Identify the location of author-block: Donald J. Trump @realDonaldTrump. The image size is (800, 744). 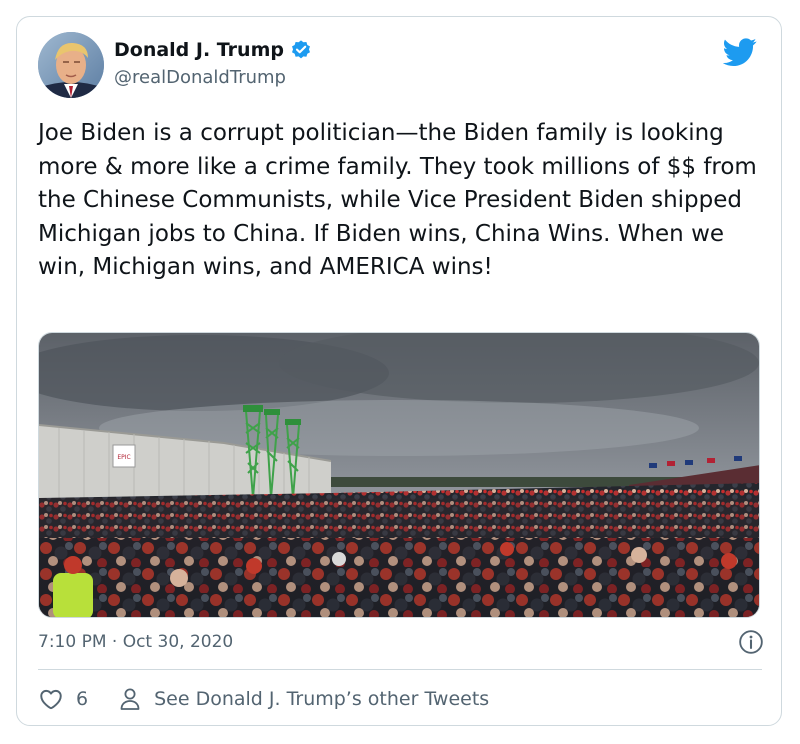
(213, 63).